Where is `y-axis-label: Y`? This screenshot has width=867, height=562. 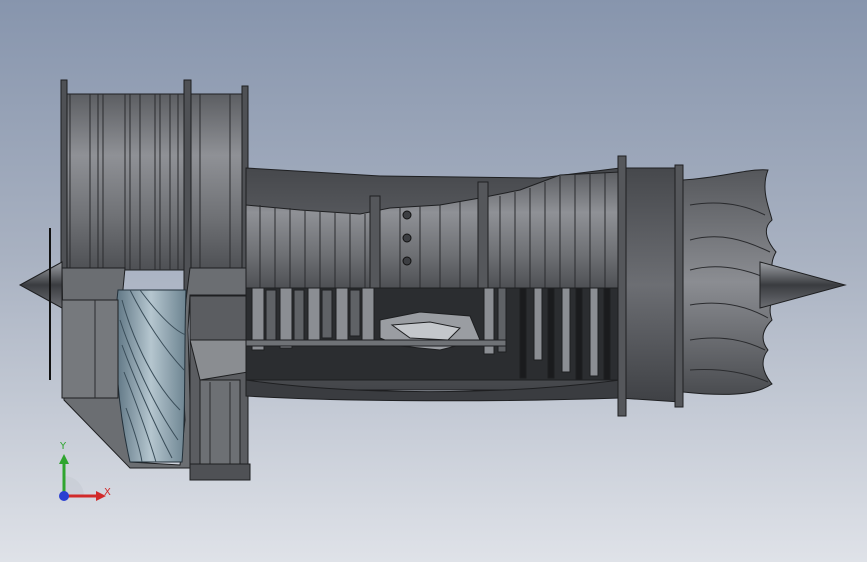
y-axis-label: Y is located at coordinates (63, 446).